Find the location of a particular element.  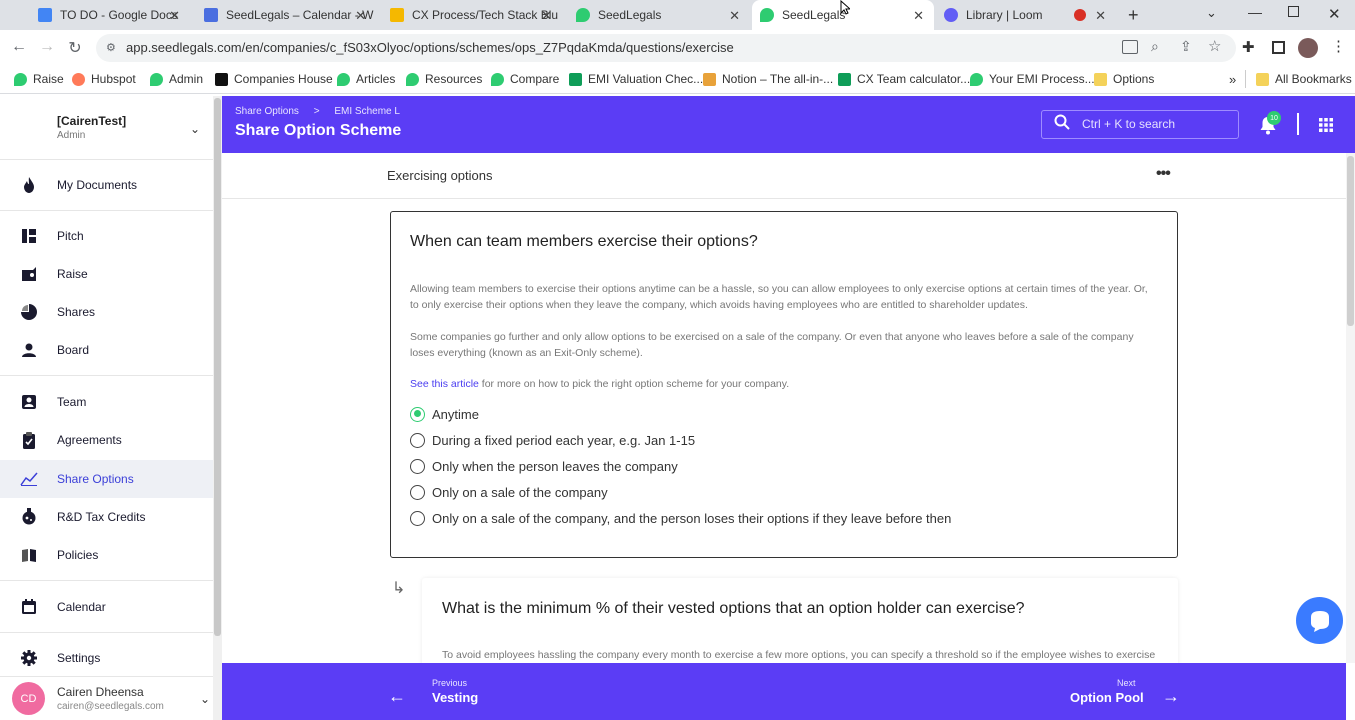

browser-menu-icon: ⋮ is located at coordinates (1338, 46).